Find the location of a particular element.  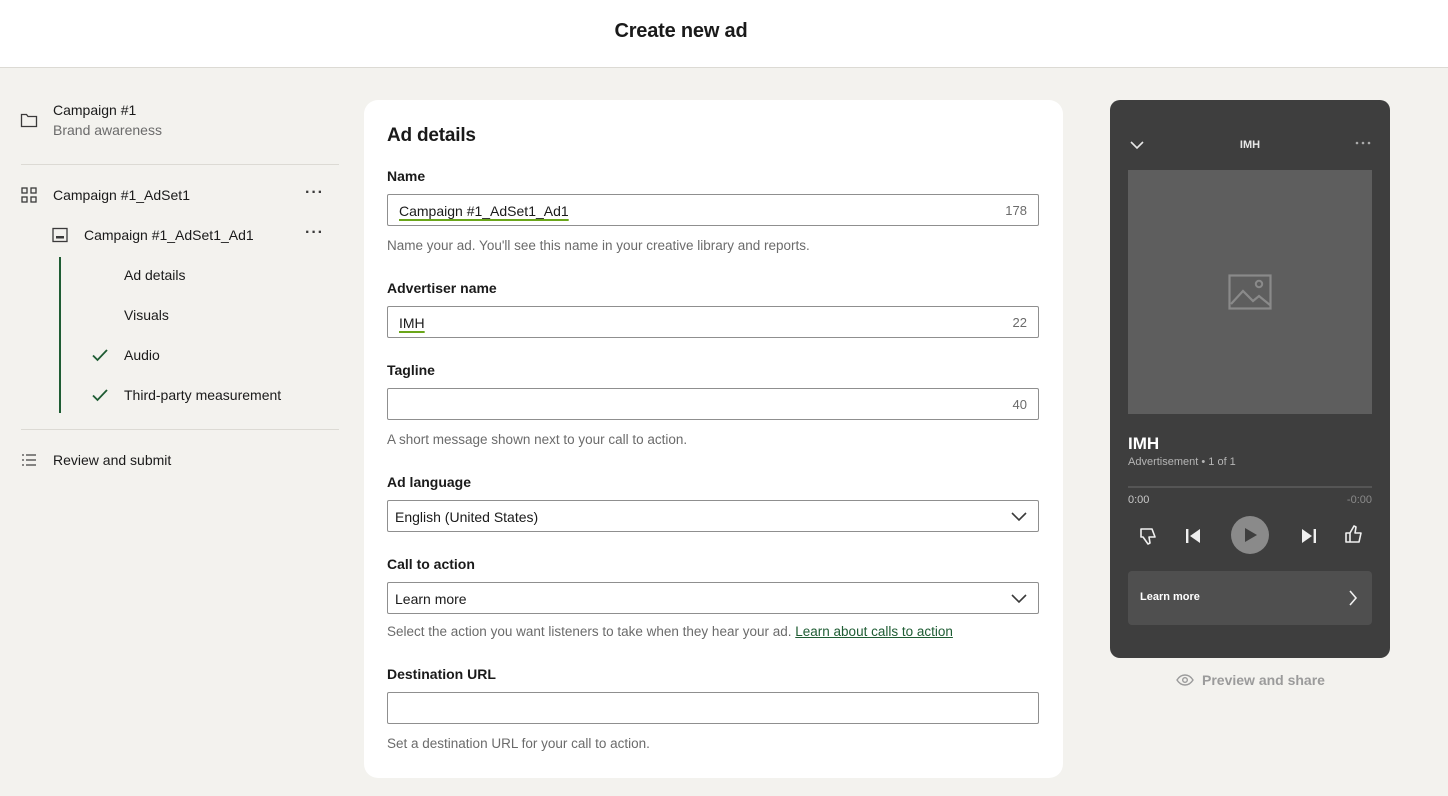

previous-icon is located at coordinates (1193, 536).